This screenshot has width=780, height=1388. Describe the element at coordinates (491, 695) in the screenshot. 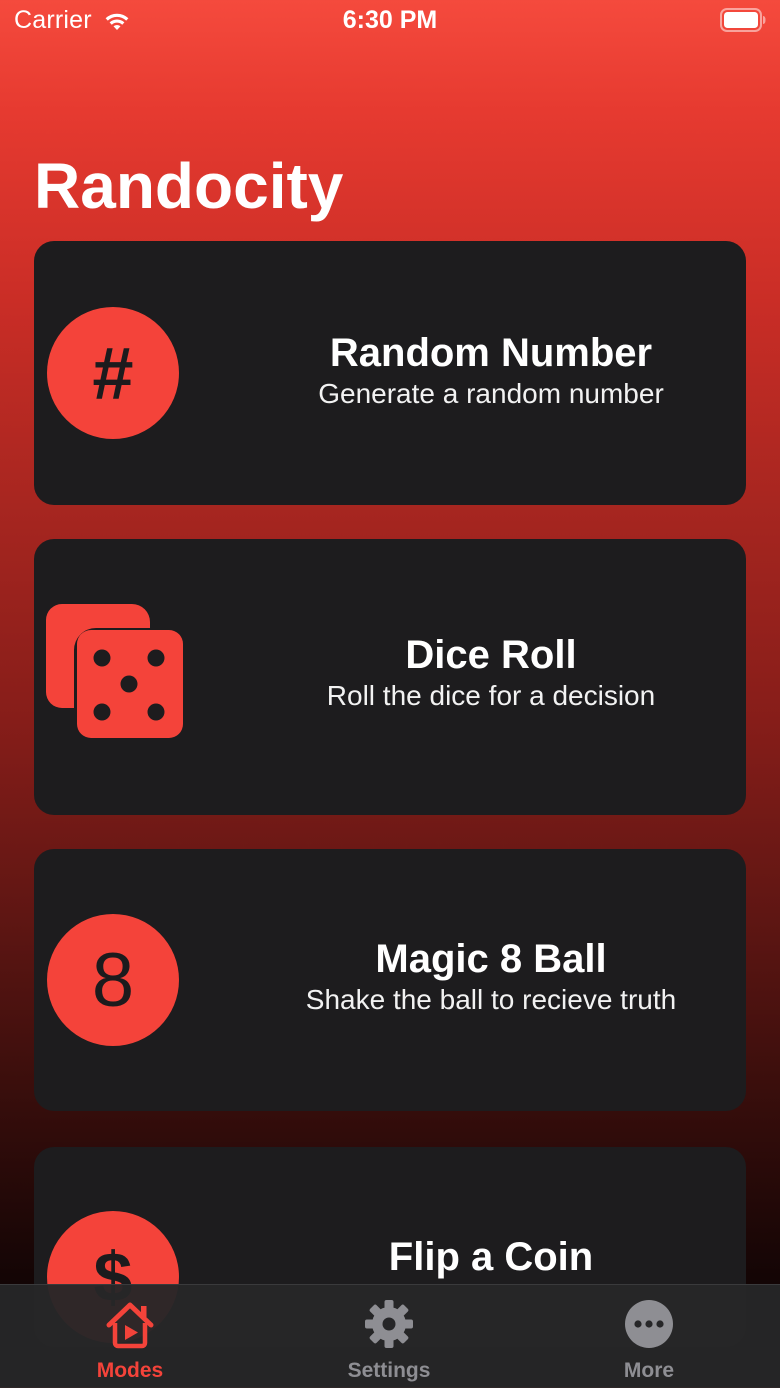

I see `mode-card-subtitle: Roll the dice for a decision` at that location.